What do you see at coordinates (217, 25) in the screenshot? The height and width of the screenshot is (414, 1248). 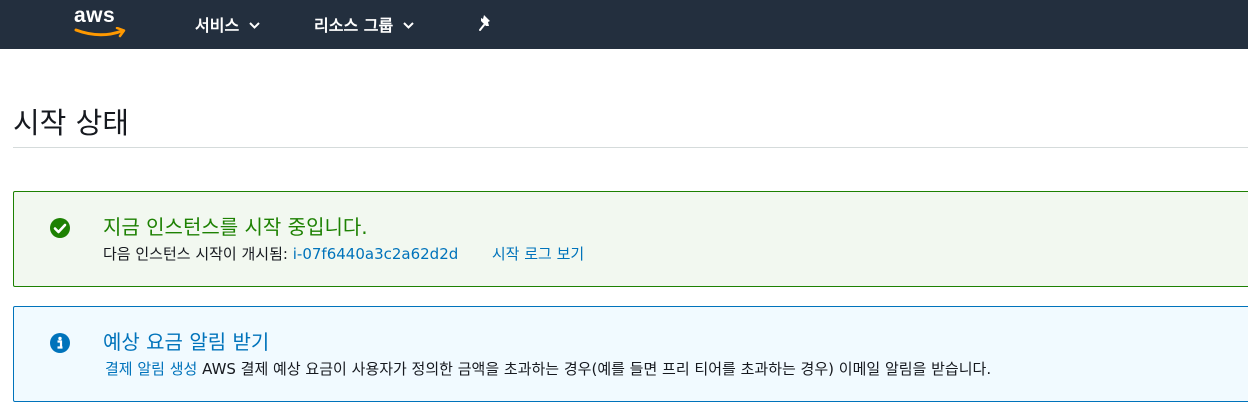 I see `services-menu-label: 서비스` at bounding box center [217, 25].